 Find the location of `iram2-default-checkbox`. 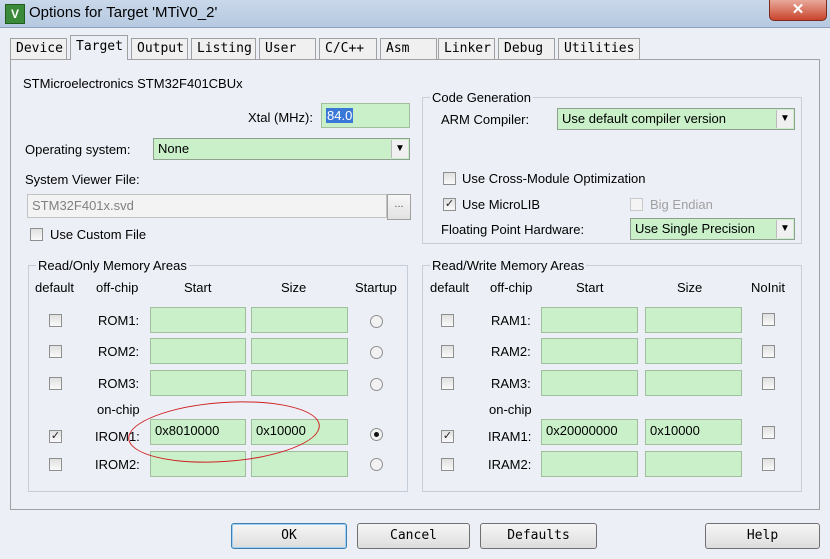

iram2-default-checkbox is located at coordinates (447, 464).